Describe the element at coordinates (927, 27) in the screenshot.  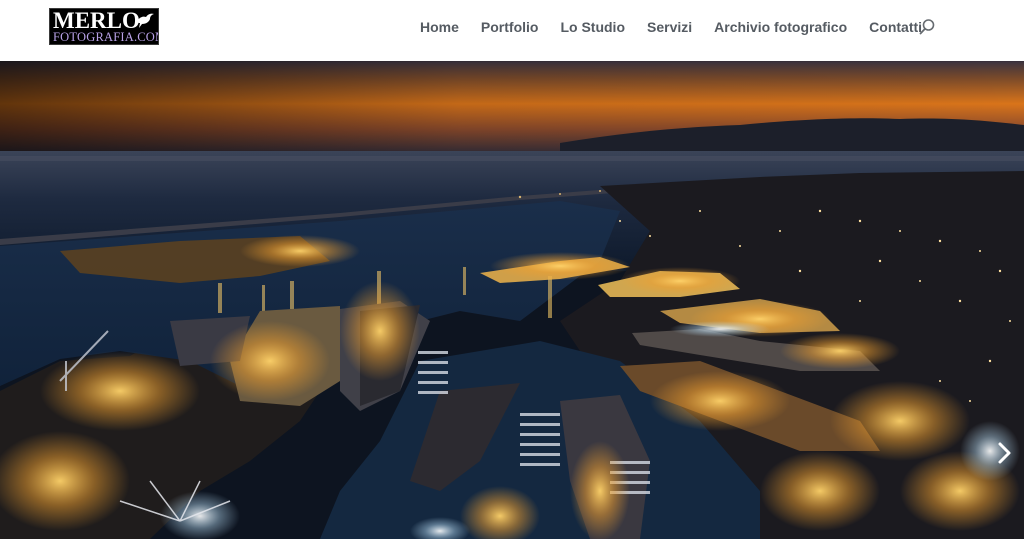
I see `search-icon` at that location.